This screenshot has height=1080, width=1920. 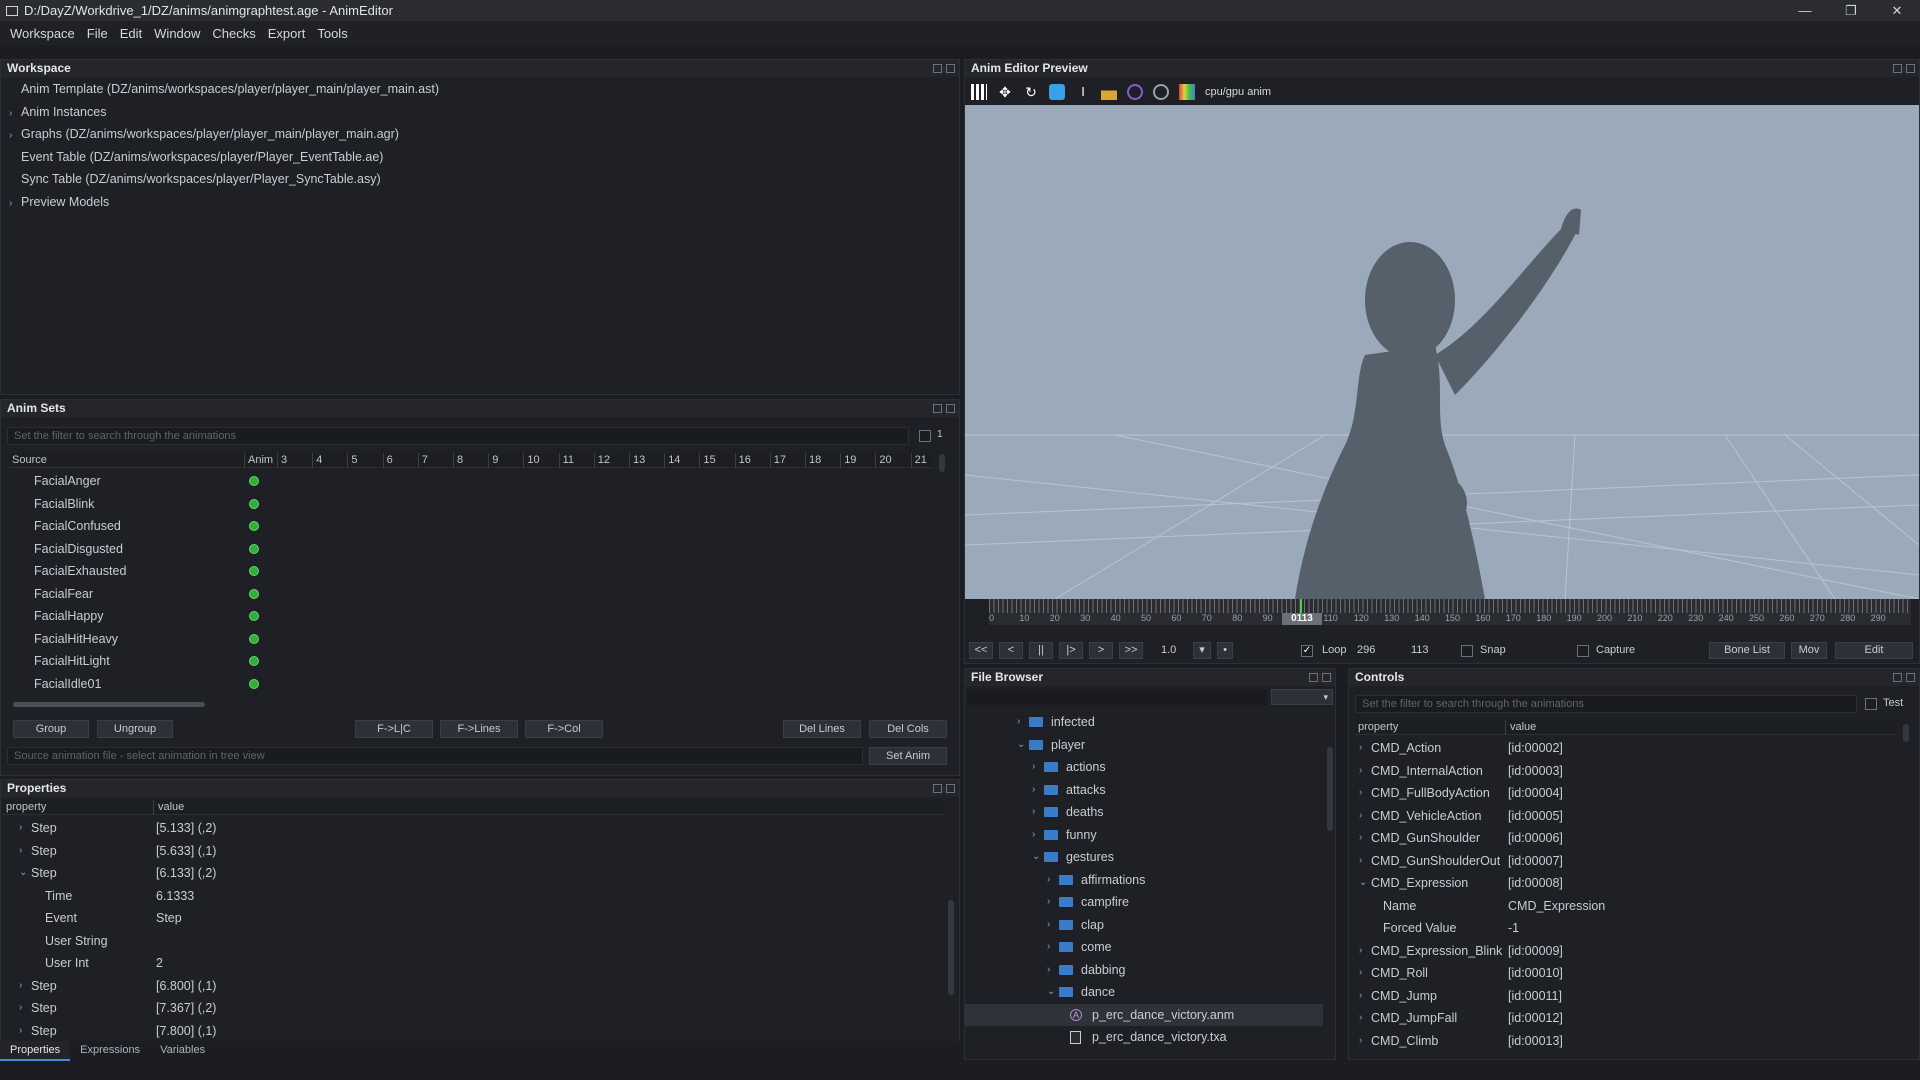 I want to click on file-item: › funny, so click(x=1144, y=835).